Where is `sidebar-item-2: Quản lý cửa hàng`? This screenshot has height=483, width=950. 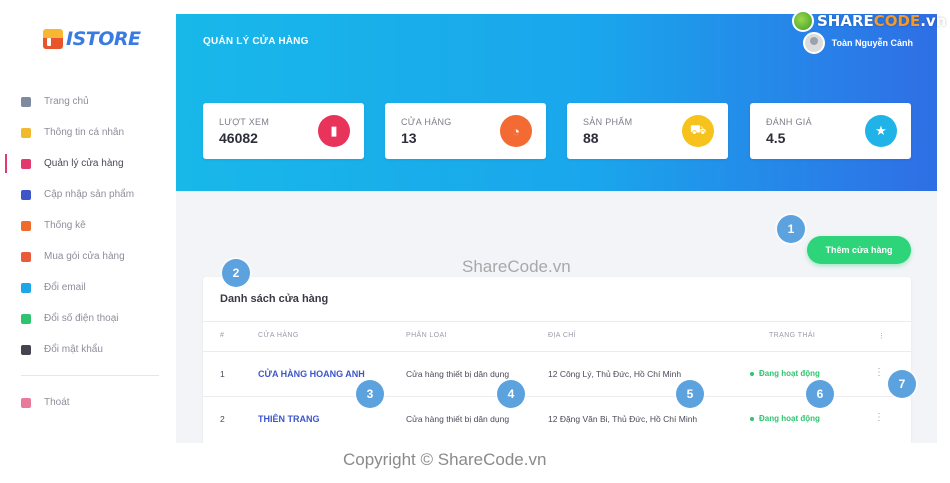
sidebar-item-2: Quản lý cửa hàng is located at coordinates (88, 163).